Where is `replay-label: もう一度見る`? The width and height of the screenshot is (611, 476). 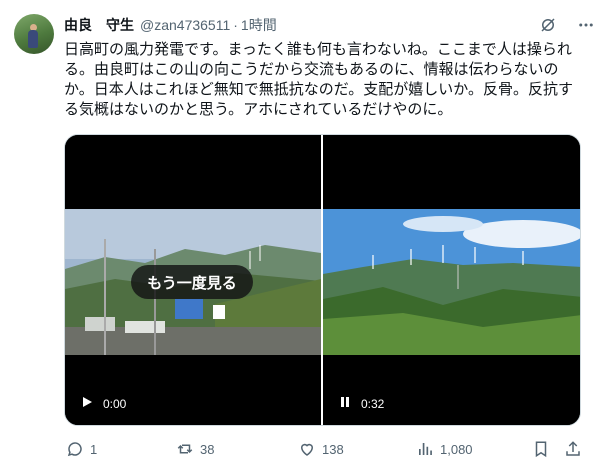
replay-label: もう一度見る is located at coordinates (192, 283).